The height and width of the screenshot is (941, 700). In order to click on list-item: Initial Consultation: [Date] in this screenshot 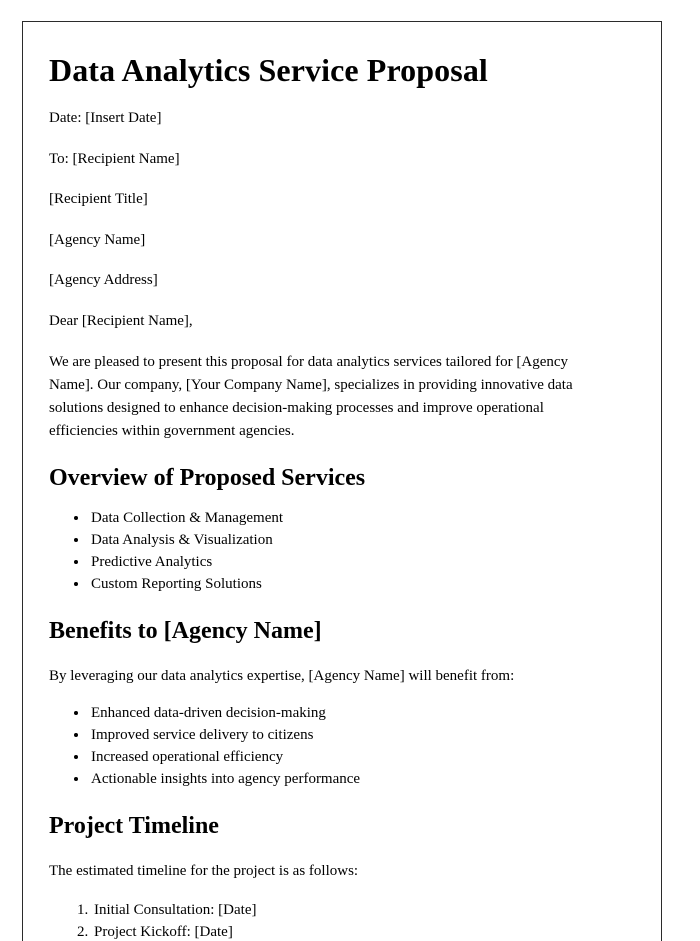, I will do `click(350, 910)`.